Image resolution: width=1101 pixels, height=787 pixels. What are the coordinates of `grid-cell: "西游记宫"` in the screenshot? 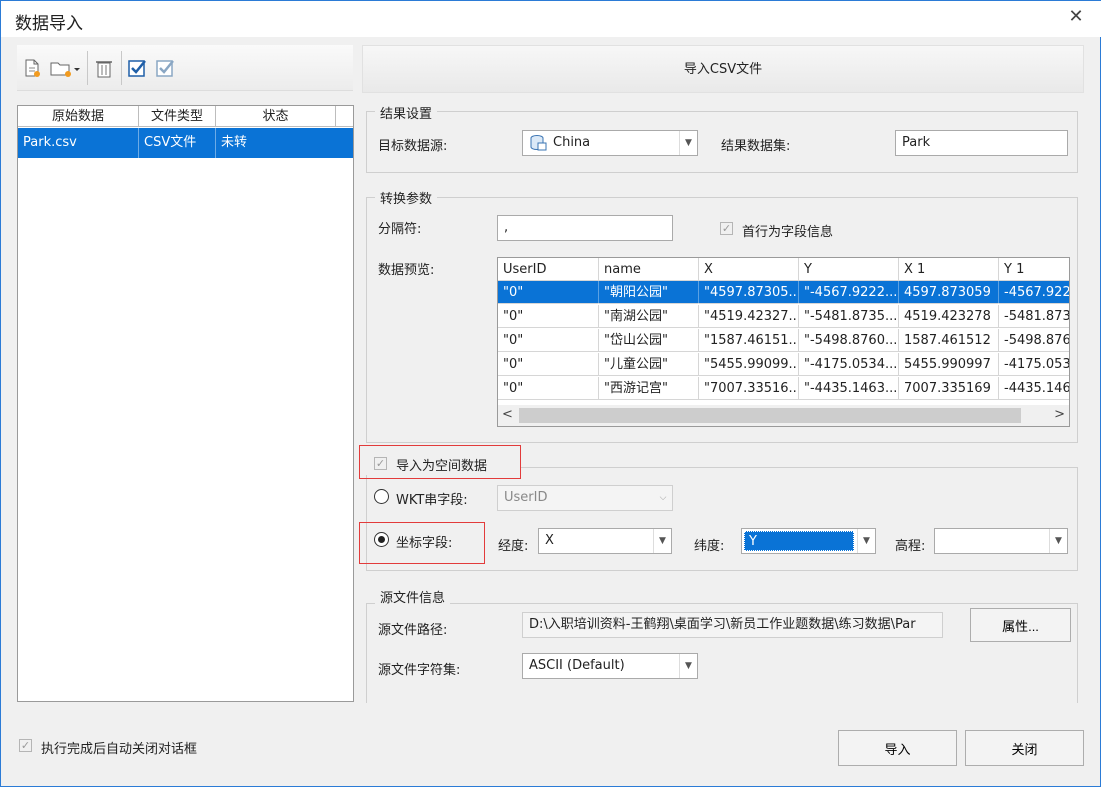 It's located at (649, 388).